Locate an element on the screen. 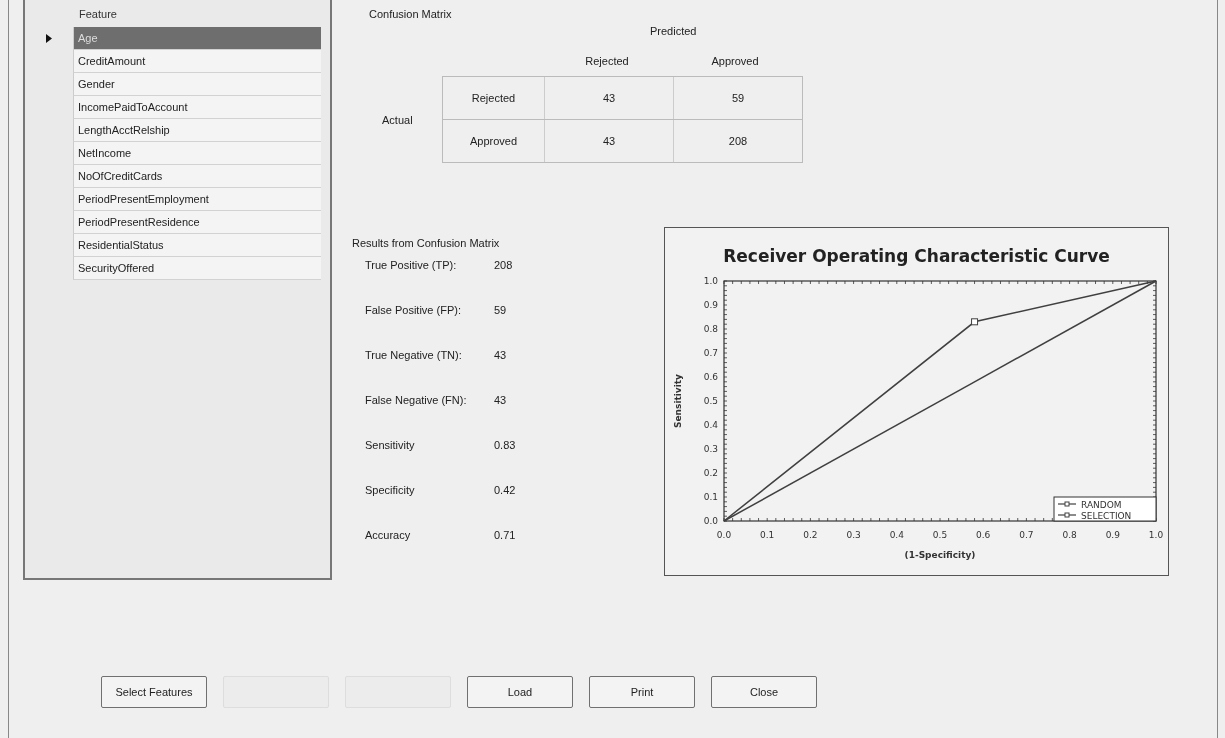 The height and width of the screenshot is (738, 1225). result-label: False Positive (FP): is located at coordinates (413, 311).